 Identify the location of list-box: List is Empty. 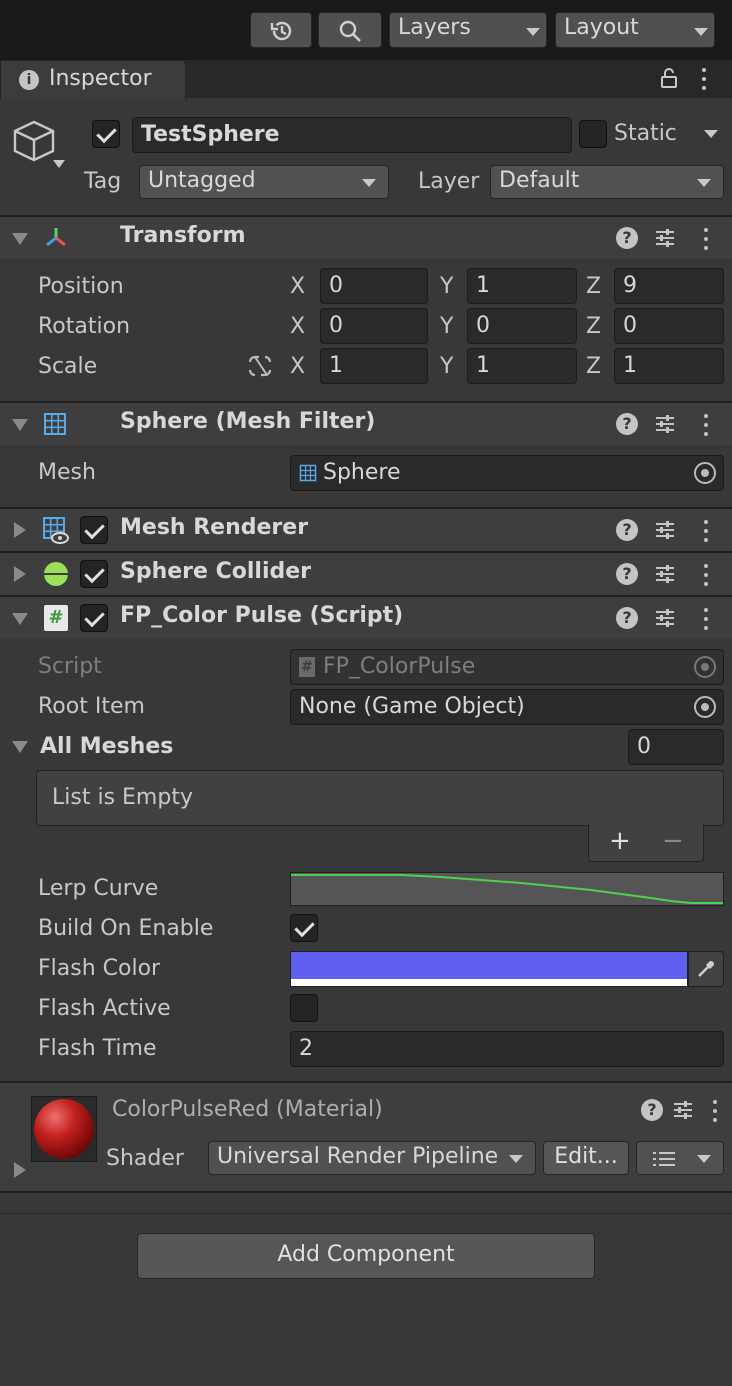
(380, 798).